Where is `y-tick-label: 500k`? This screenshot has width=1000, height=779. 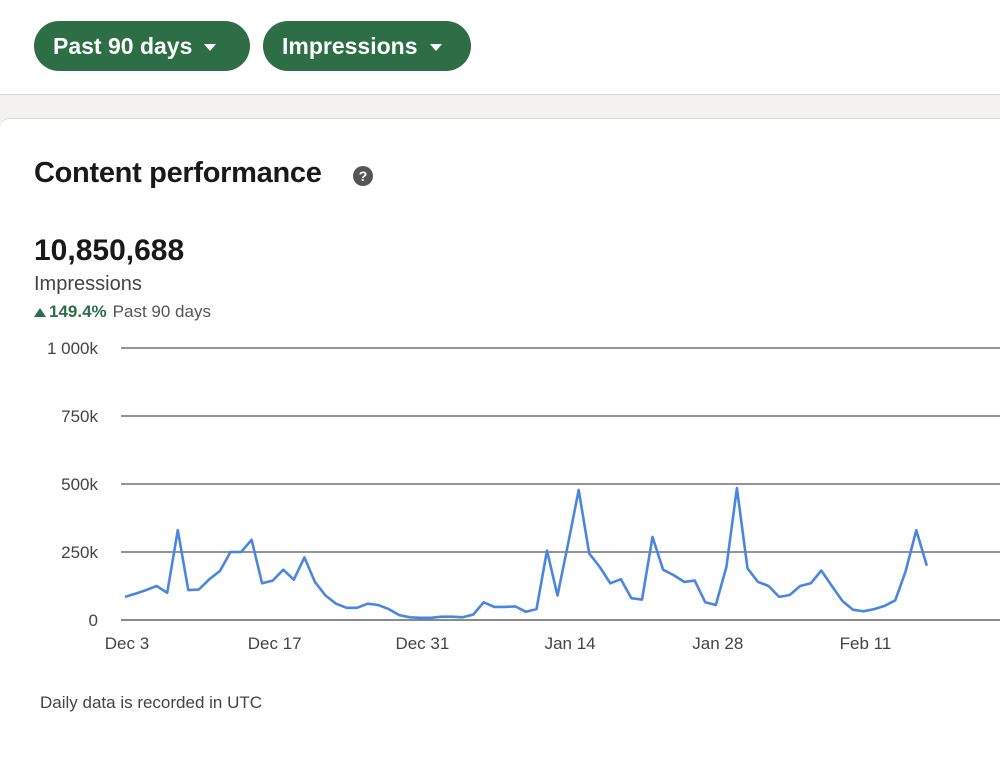
y-tick-label: 500k is located at coordinates (79, 484).